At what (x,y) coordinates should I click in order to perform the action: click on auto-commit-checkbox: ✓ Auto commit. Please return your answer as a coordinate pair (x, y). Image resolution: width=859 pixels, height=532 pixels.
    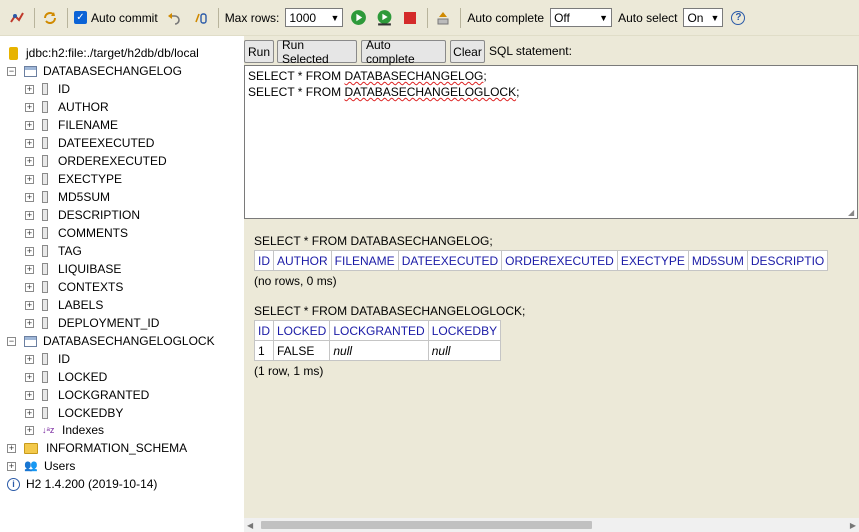
    Looking at the image, I should click on (116, 18).